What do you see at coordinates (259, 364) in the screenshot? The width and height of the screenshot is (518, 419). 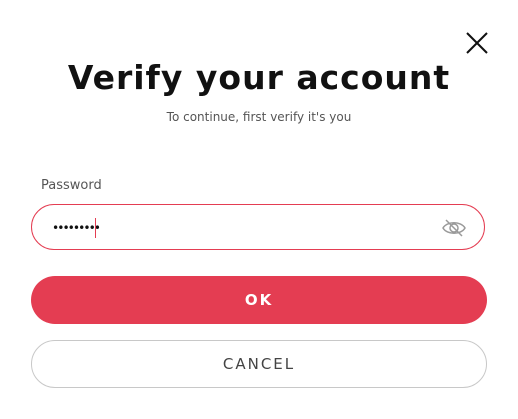 I see `cancel-button: CANCEL` at bounding box center [259, 364].